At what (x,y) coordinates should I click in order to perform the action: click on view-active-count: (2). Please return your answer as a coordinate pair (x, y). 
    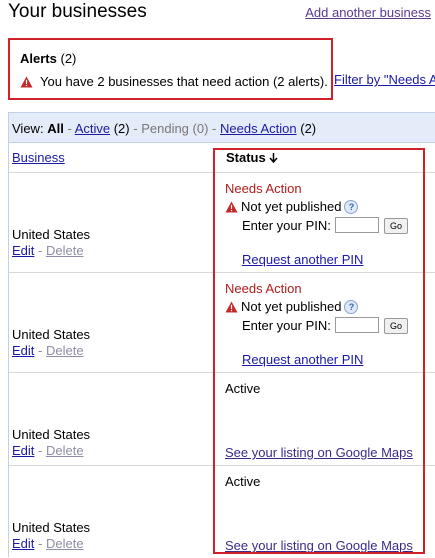
    Looking at the image, I should click on (121, 128).